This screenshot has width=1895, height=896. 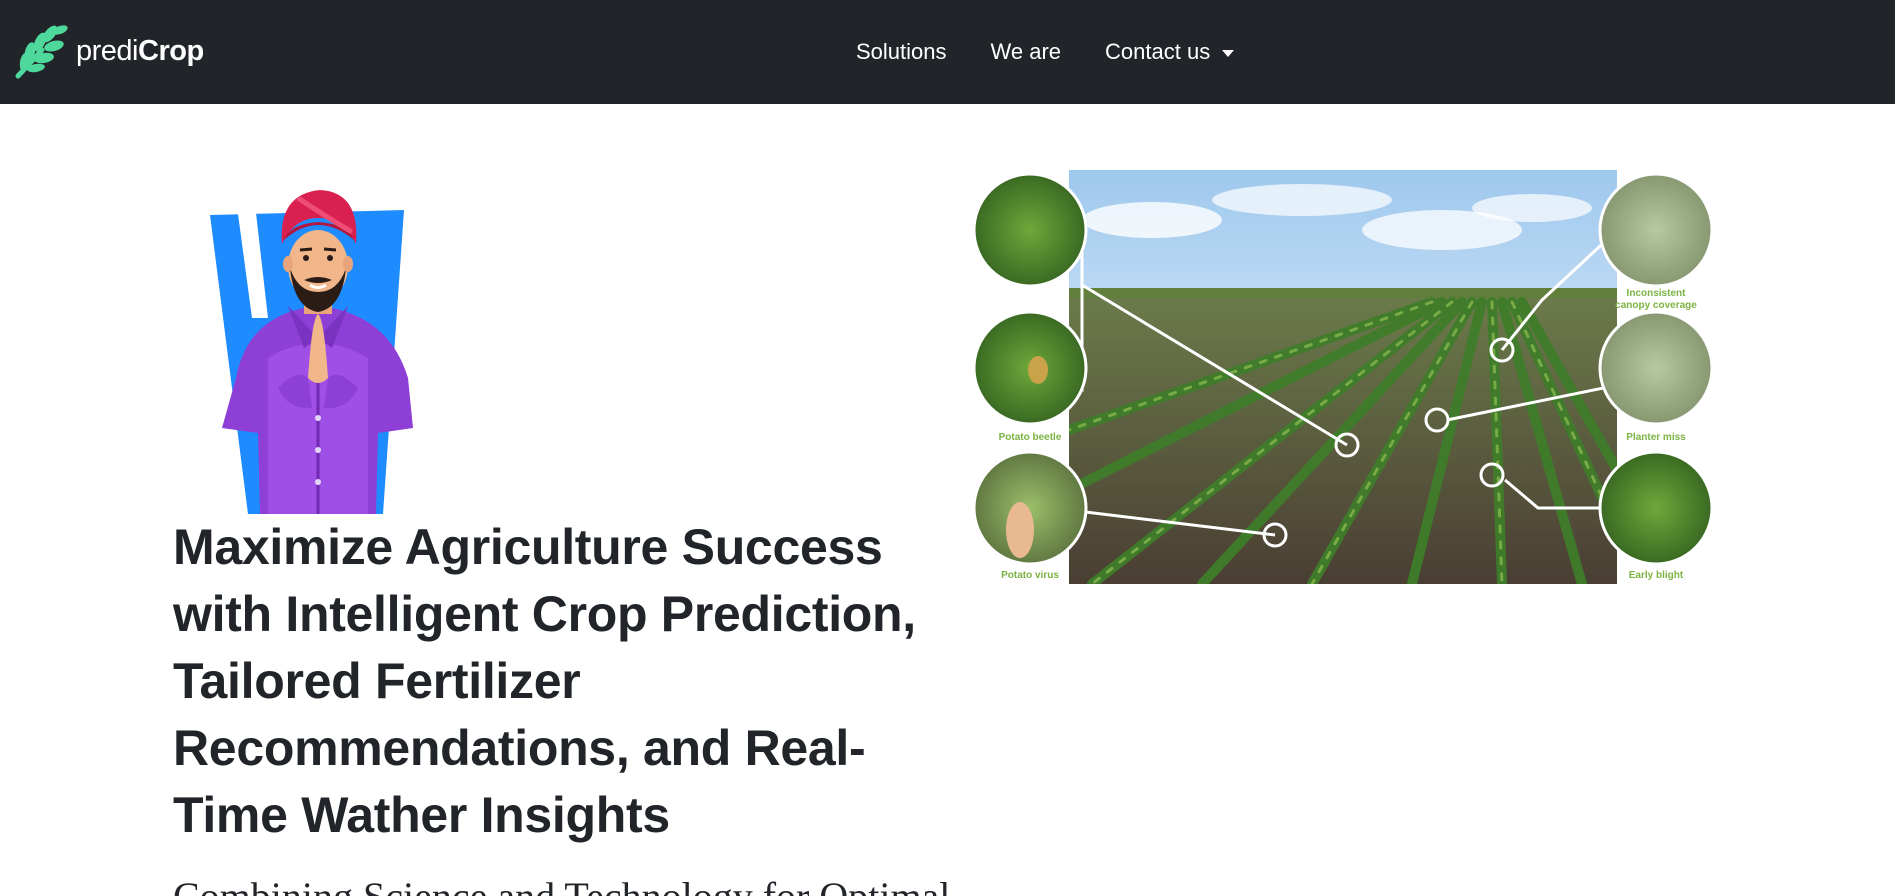 I want to click on navbar: prediCrop Solutions We are Contact us, so click(x=947, y=52).